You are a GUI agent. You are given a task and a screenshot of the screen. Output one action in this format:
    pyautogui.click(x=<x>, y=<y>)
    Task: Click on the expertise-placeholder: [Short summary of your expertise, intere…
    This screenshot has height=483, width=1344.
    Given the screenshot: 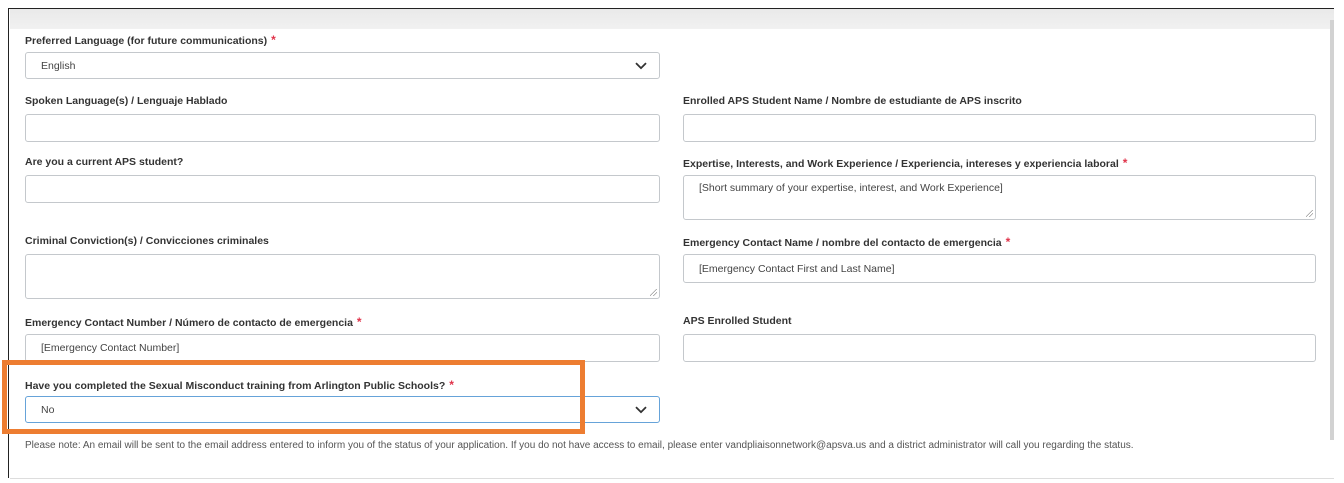 What is the action you would take?
    pyautogui.click(x=851, y=188)
    